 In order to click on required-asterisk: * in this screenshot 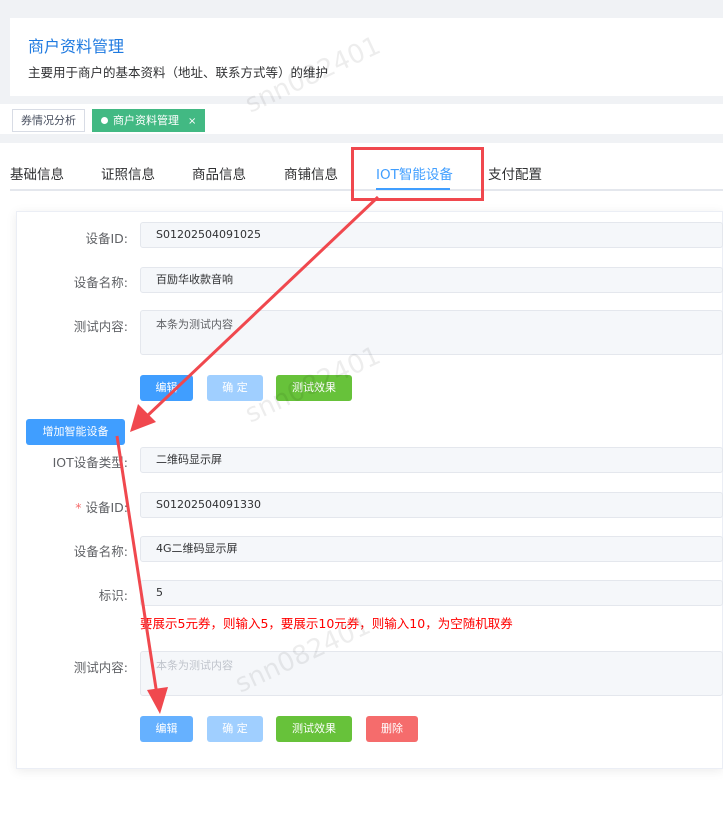, I will do `click(78, 507)`.